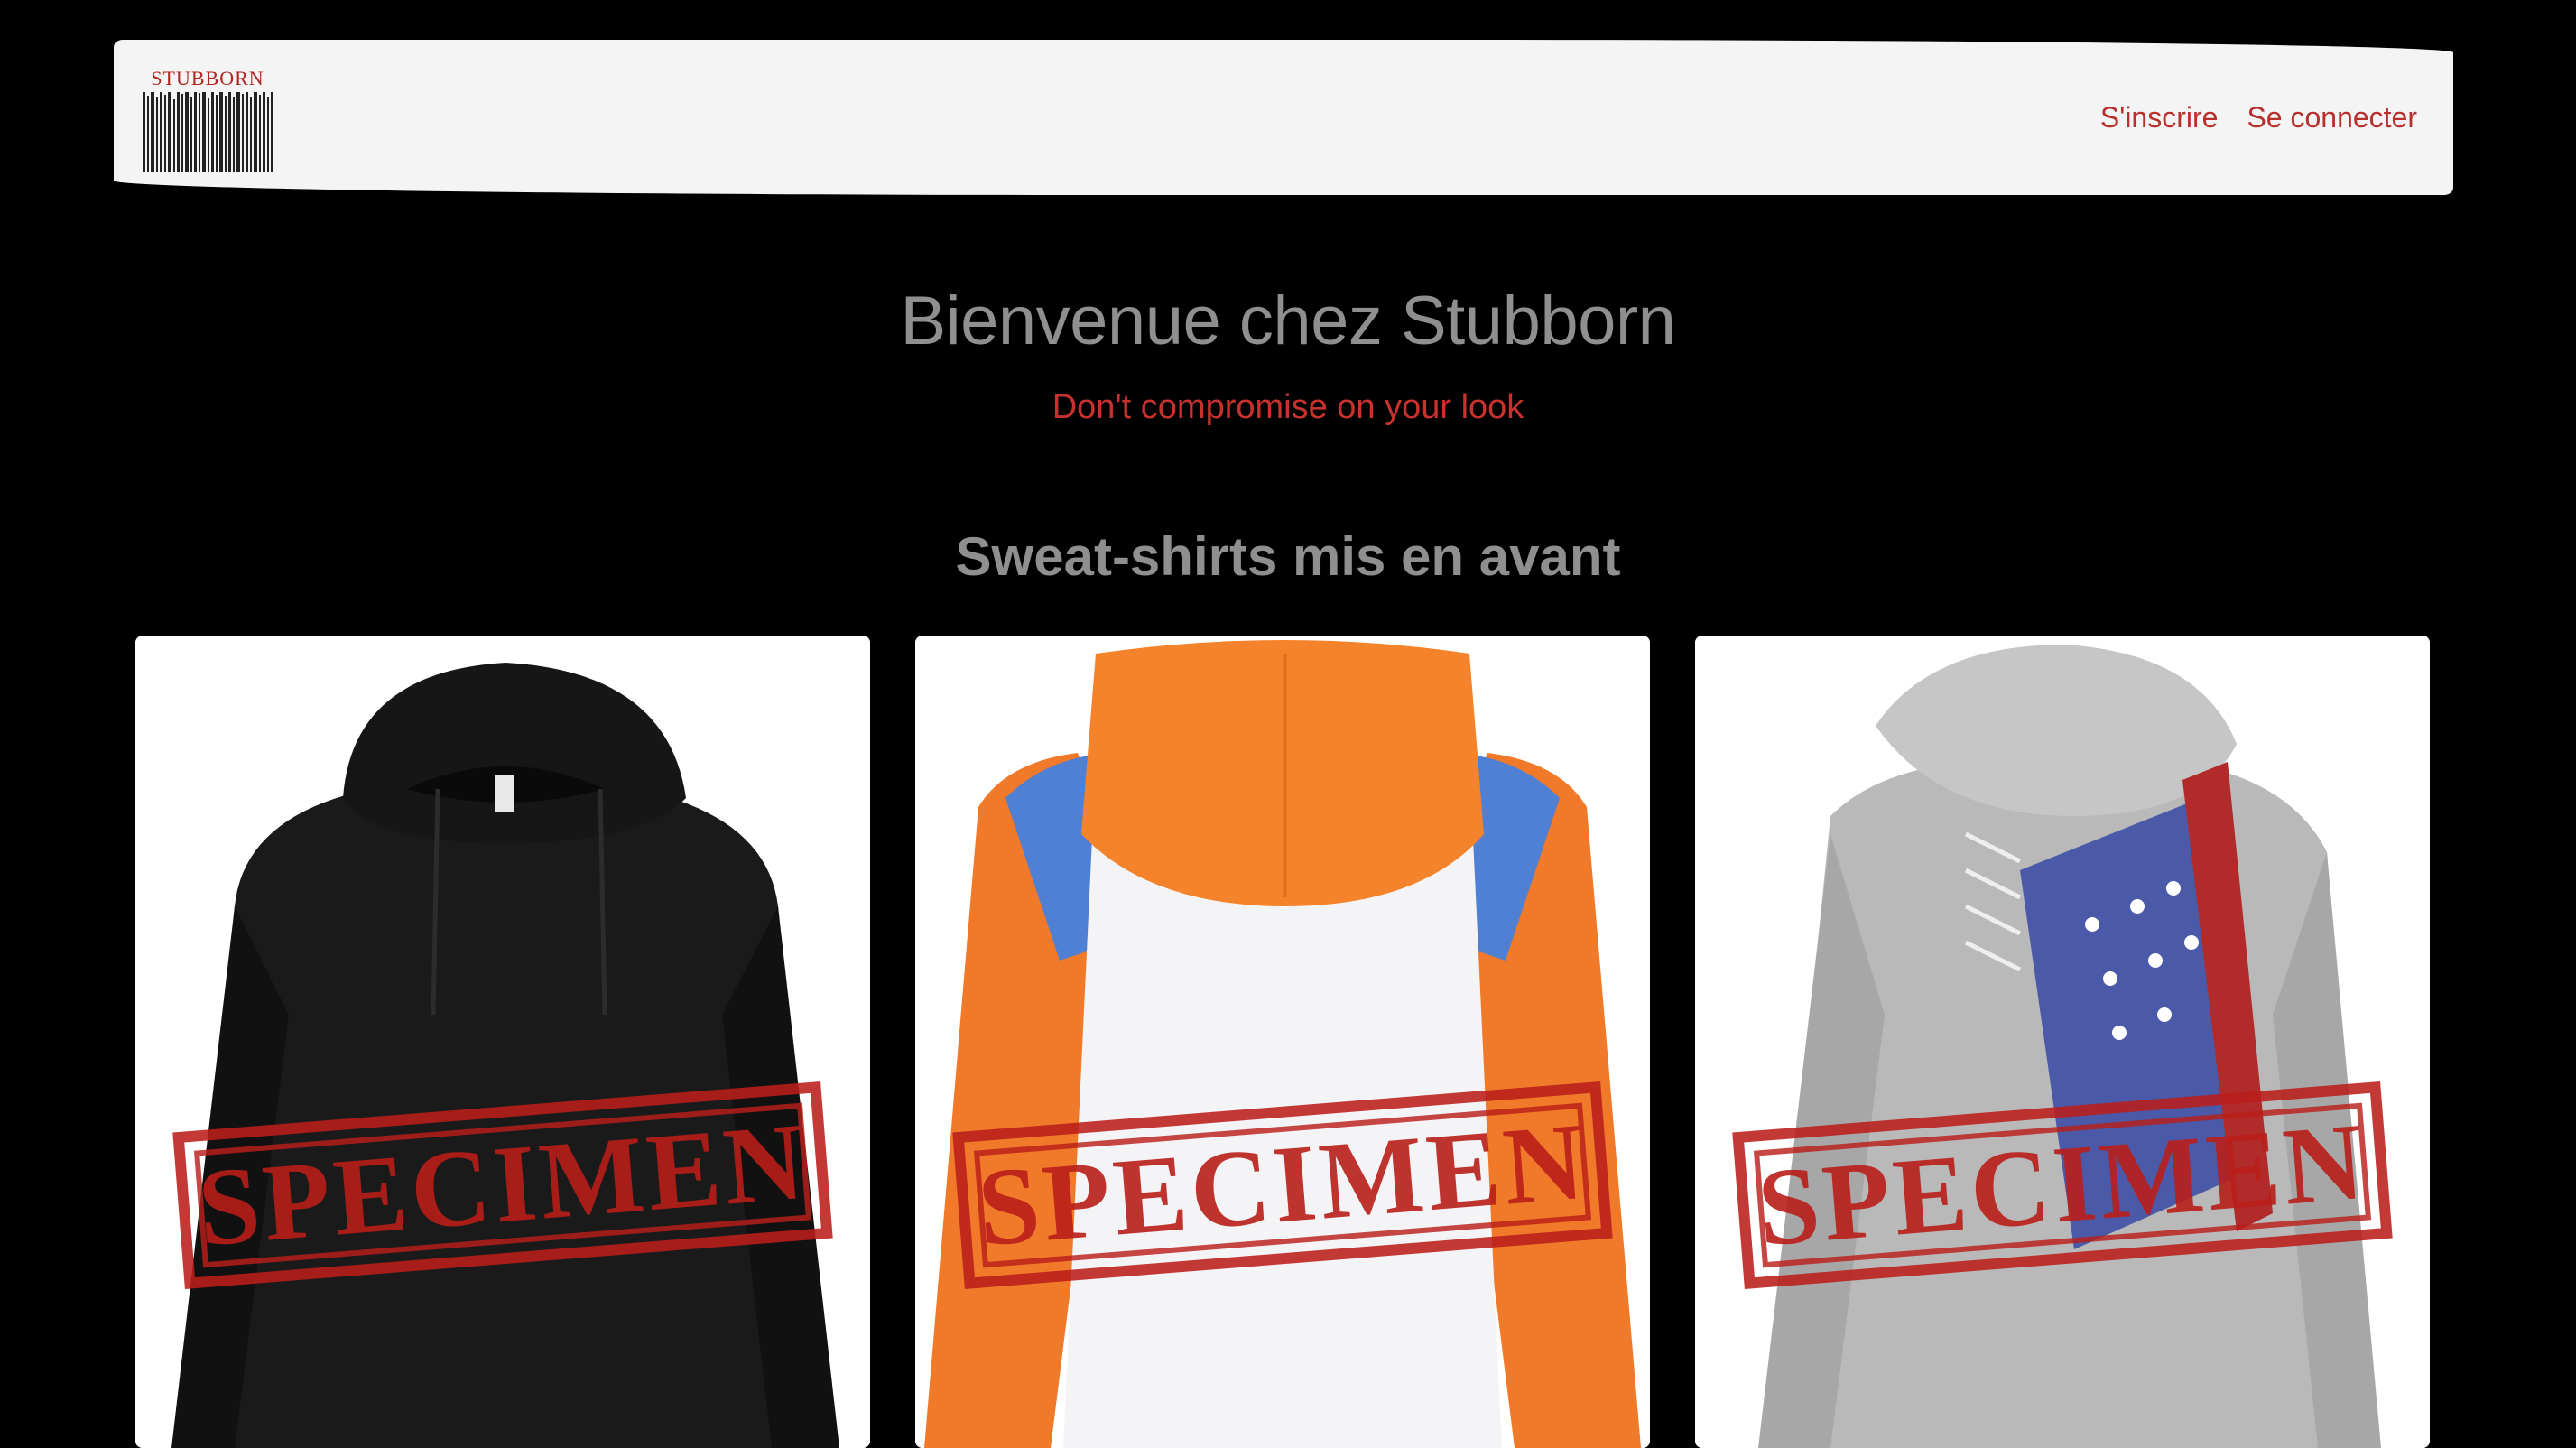  I want to click on featured-section-title: Sweat-shirts mis en avant, so click(1288, 556).